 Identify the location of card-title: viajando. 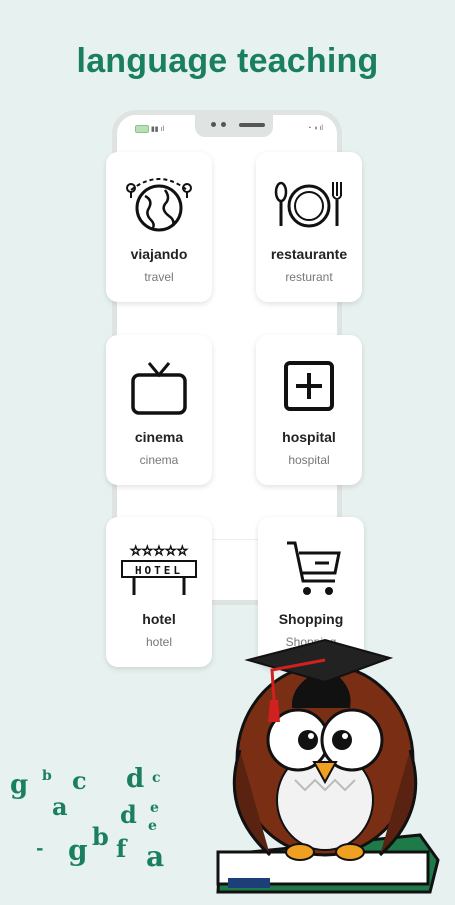
(159, 254).